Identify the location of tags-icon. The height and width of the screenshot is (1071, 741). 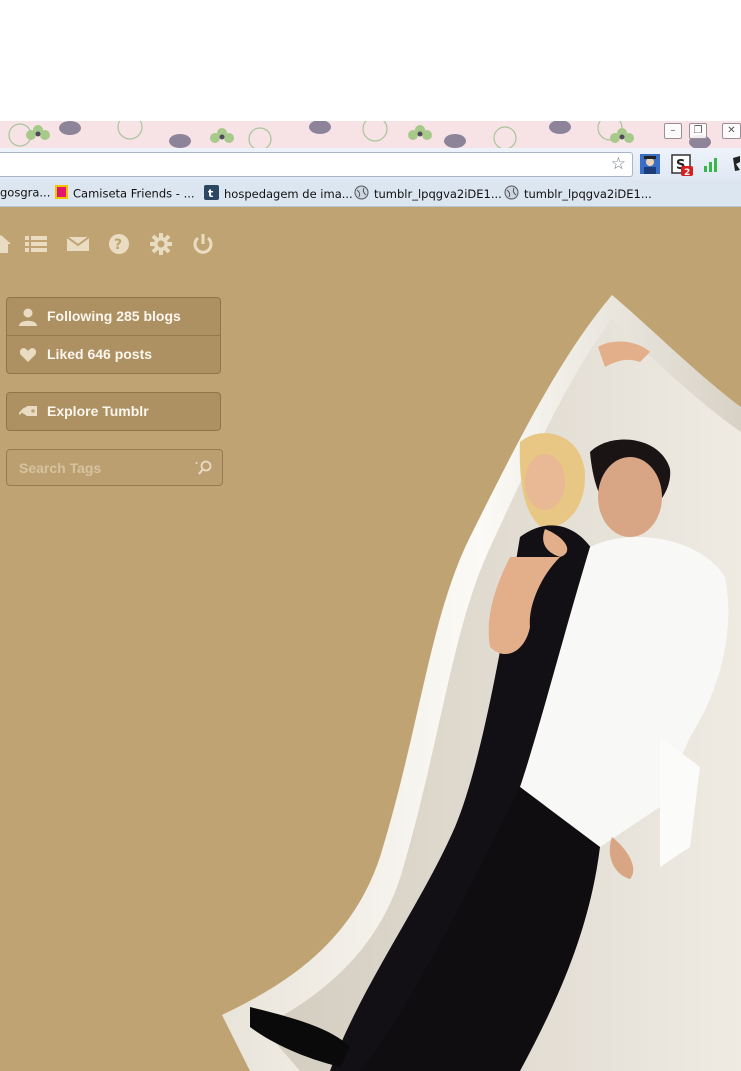
(28, 411).